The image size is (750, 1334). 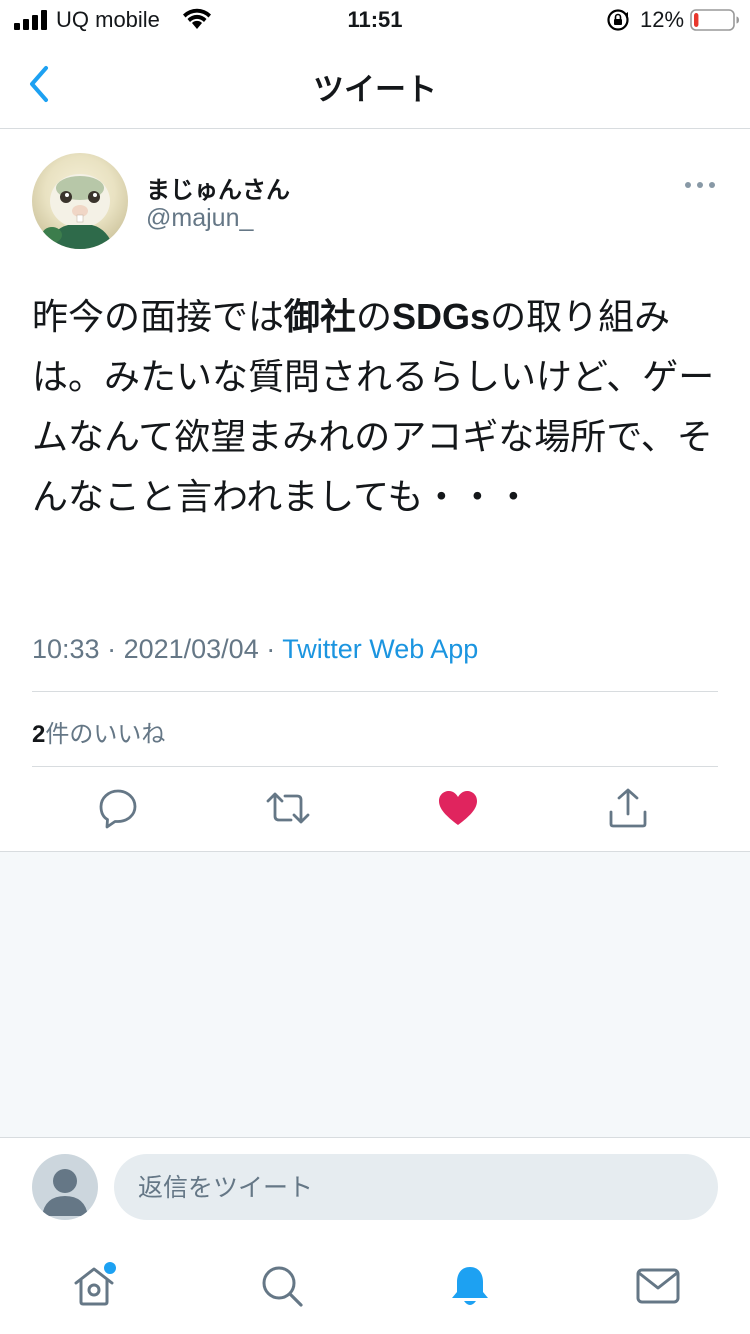 What do you see at coordinates (65, 1192) in the screenshot?
I see `default-avatar-icon` at bounding box center [65, 1192].